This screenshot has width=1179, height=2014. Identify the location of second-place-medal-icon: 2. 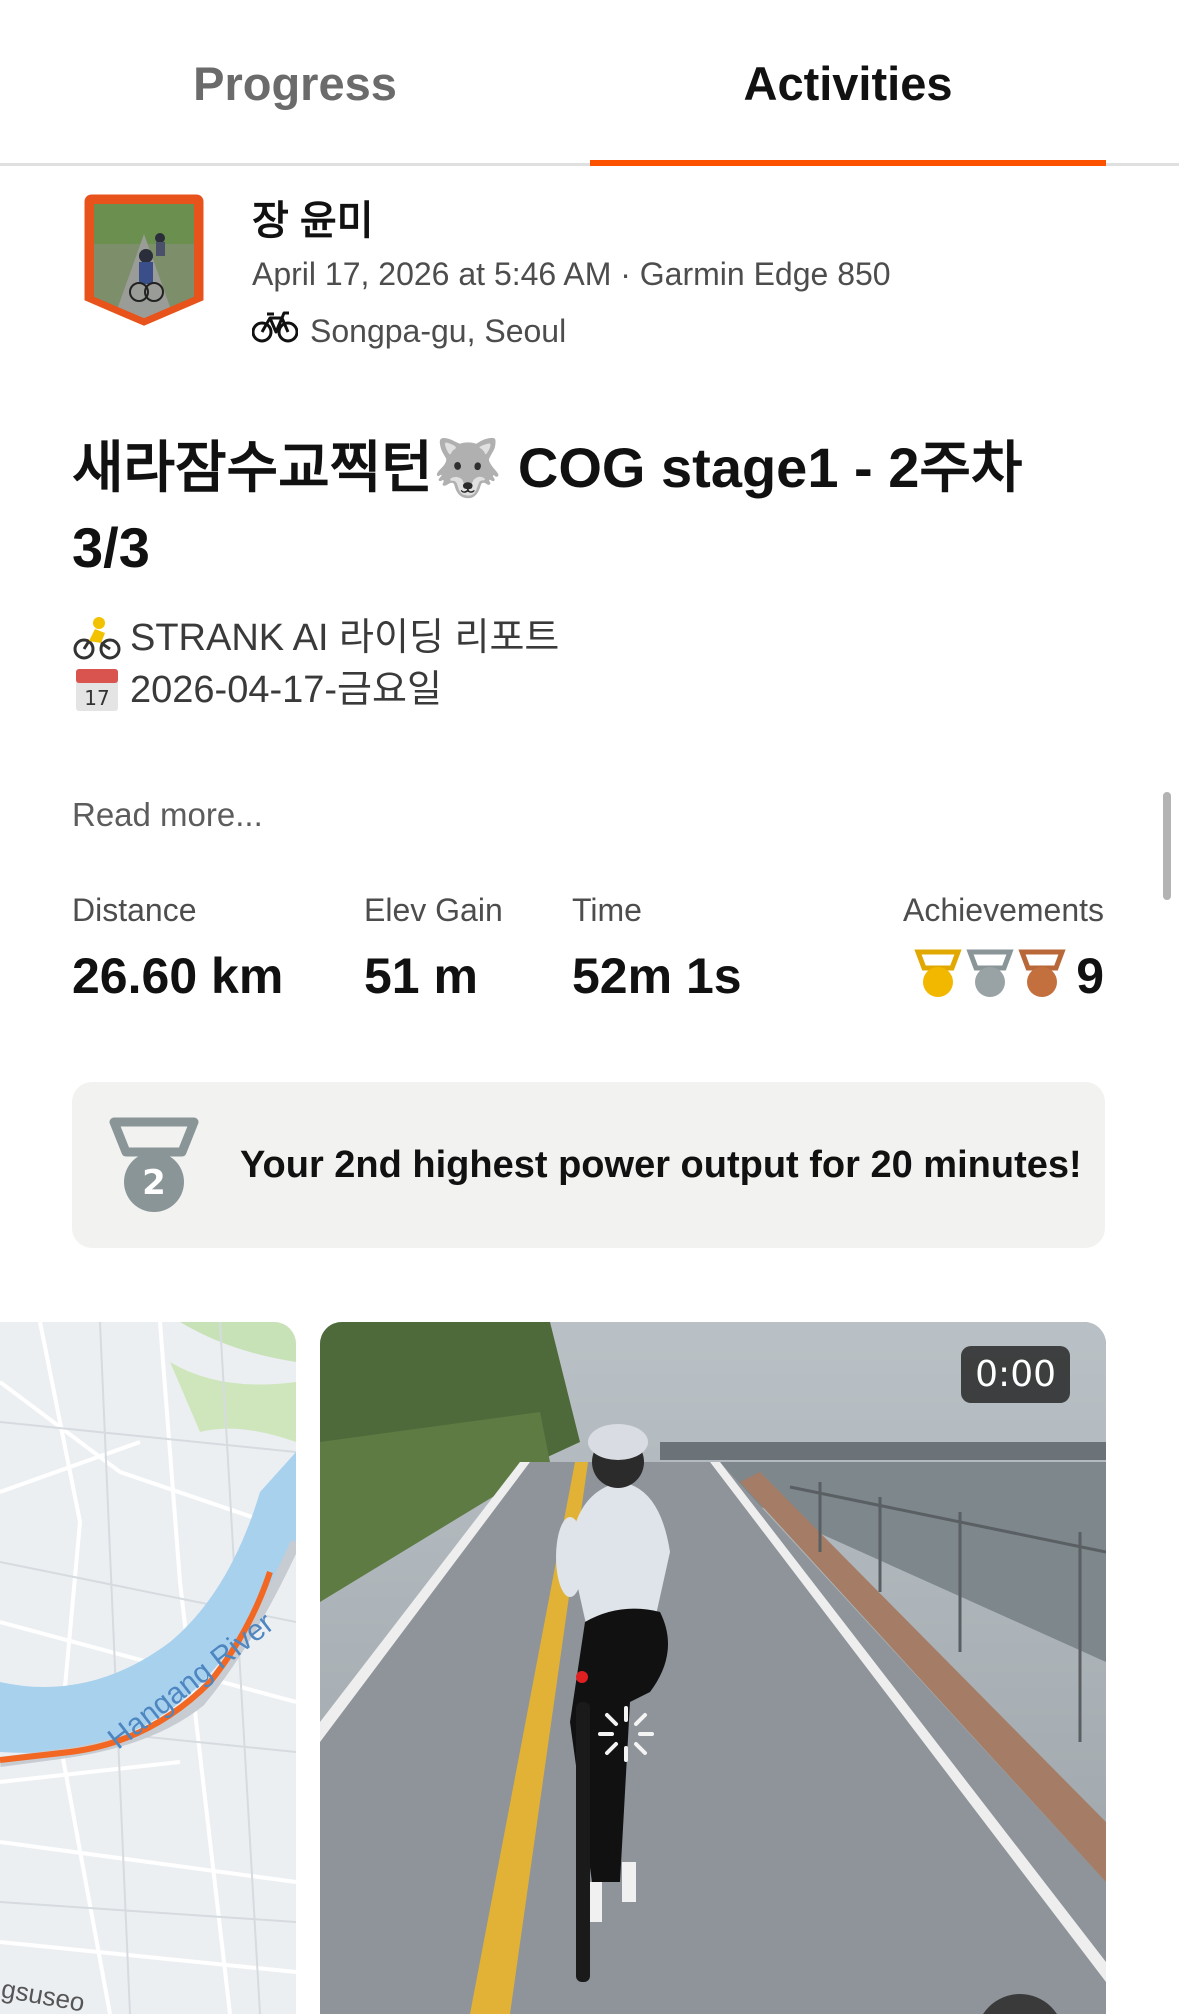
(154, 1166).